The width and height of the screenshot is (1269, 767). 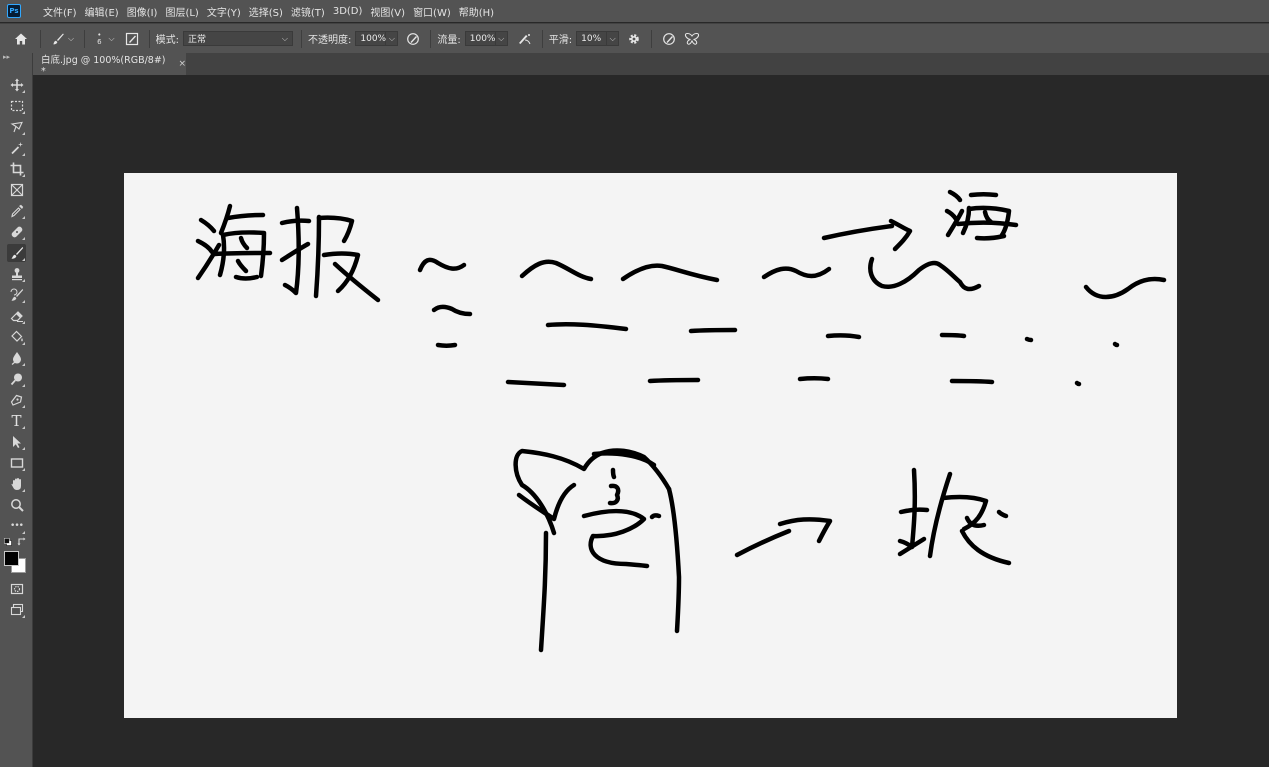 What do you see at coordinates (793, 382) in the screenshot?
I see `sketch-dashes-row3` at bounding box center [793, 382].